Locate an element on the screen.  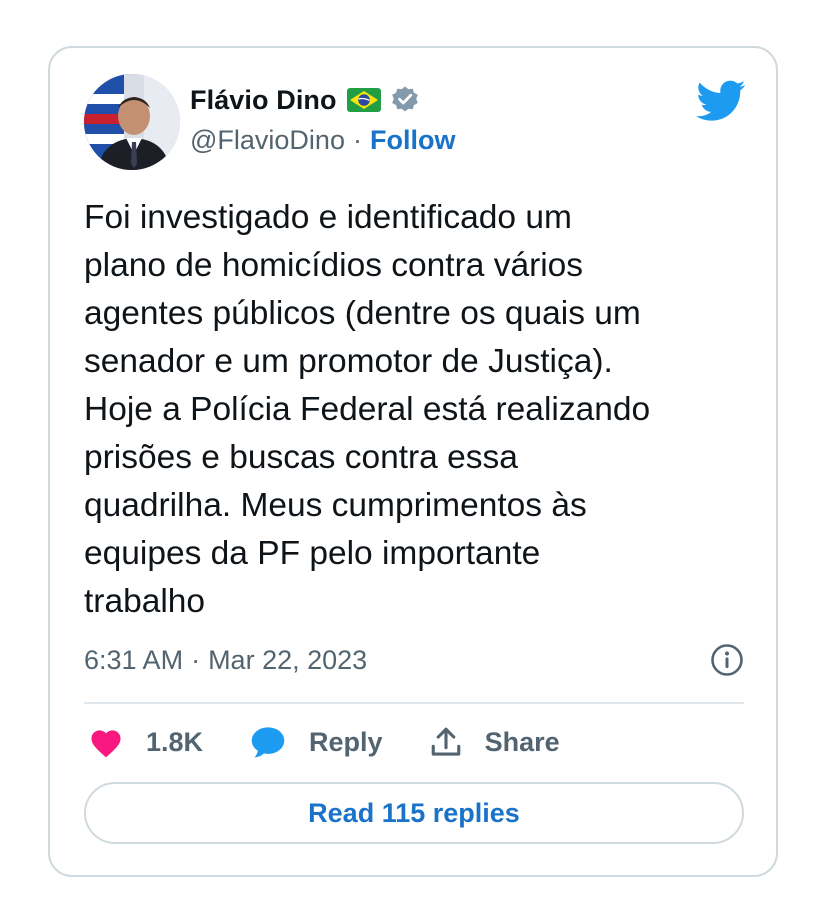
reply-button: Reply is located at coordinates (316, 742).